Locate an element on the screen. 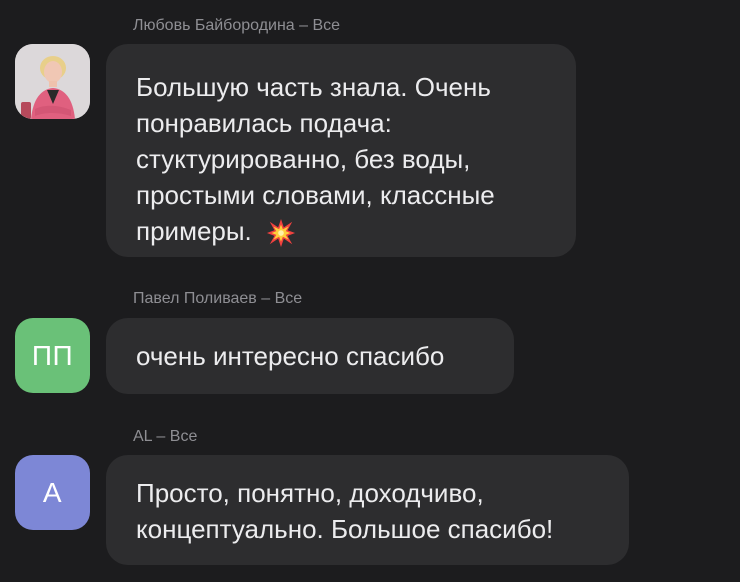 The width and height of the screenshot is (740, 582). avatar: ПП is located at coordinates (52, 355).